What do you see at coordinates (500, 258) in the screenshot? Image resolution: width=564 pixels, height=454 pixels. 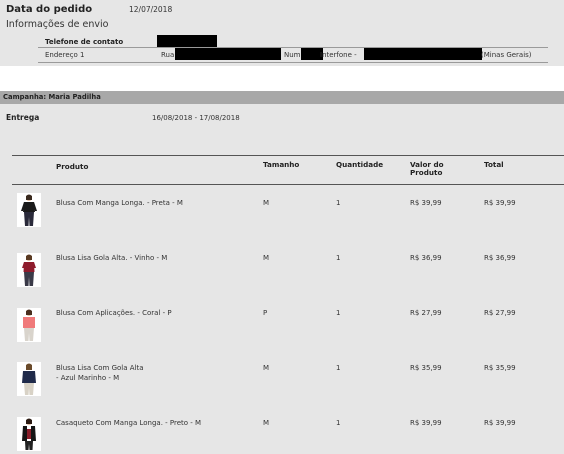 I see `product-total: R$ 36,99` at bounding box center [500, 258].